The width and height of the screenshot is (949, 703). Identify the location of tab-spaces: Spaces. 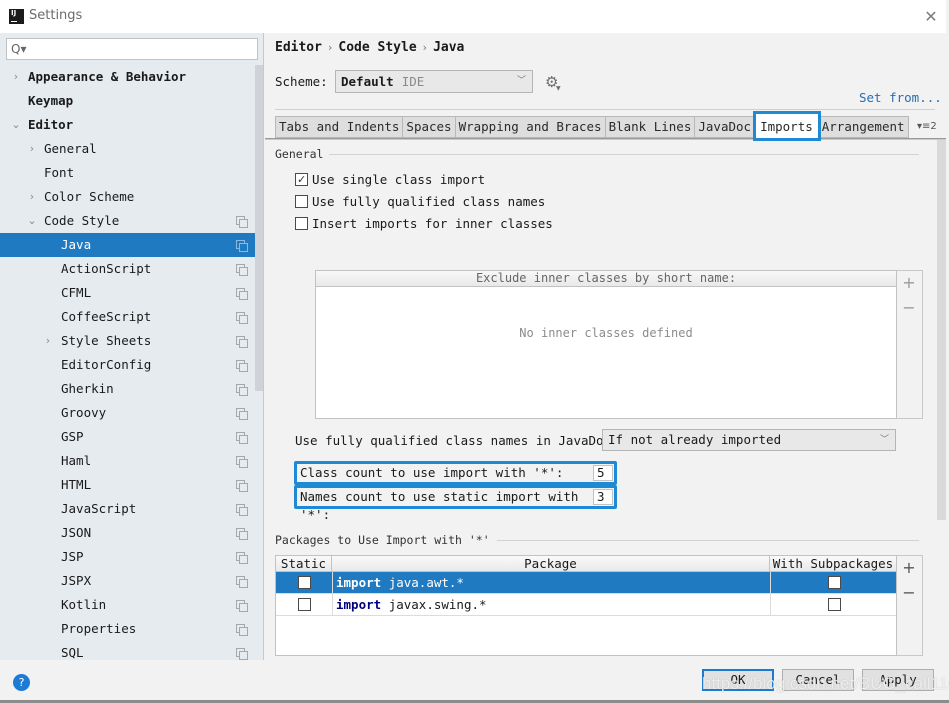
(429, 127).